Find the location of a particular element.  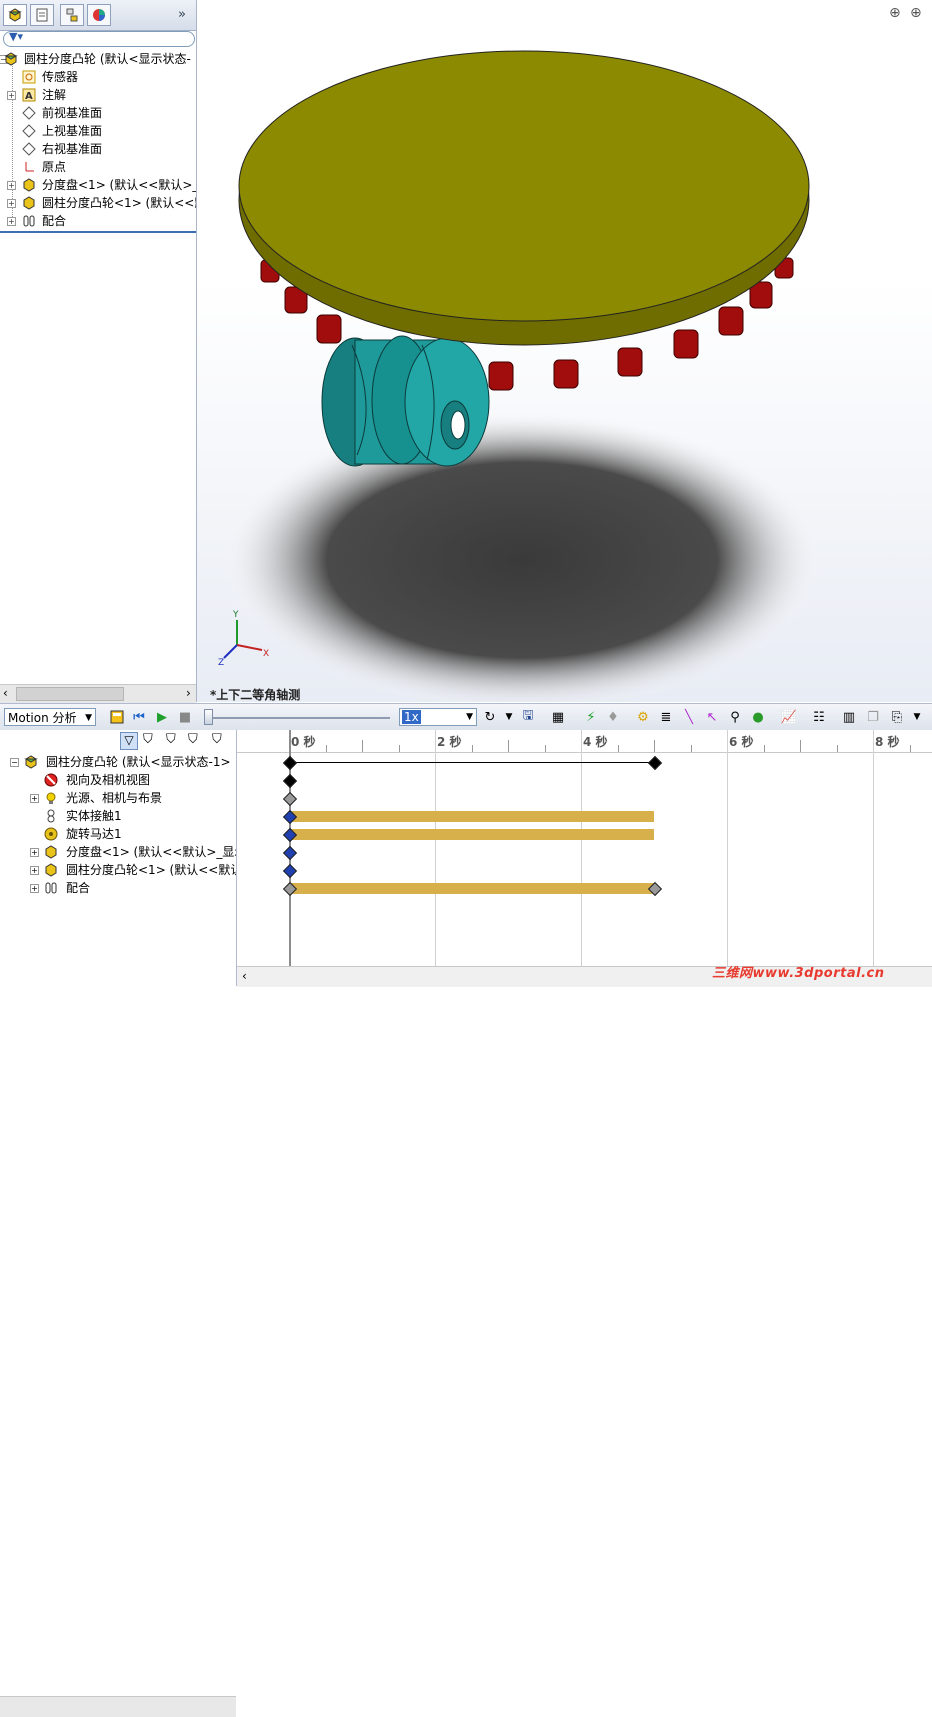

autokey-icon: ⚡ is located at coordinates (591, 717).